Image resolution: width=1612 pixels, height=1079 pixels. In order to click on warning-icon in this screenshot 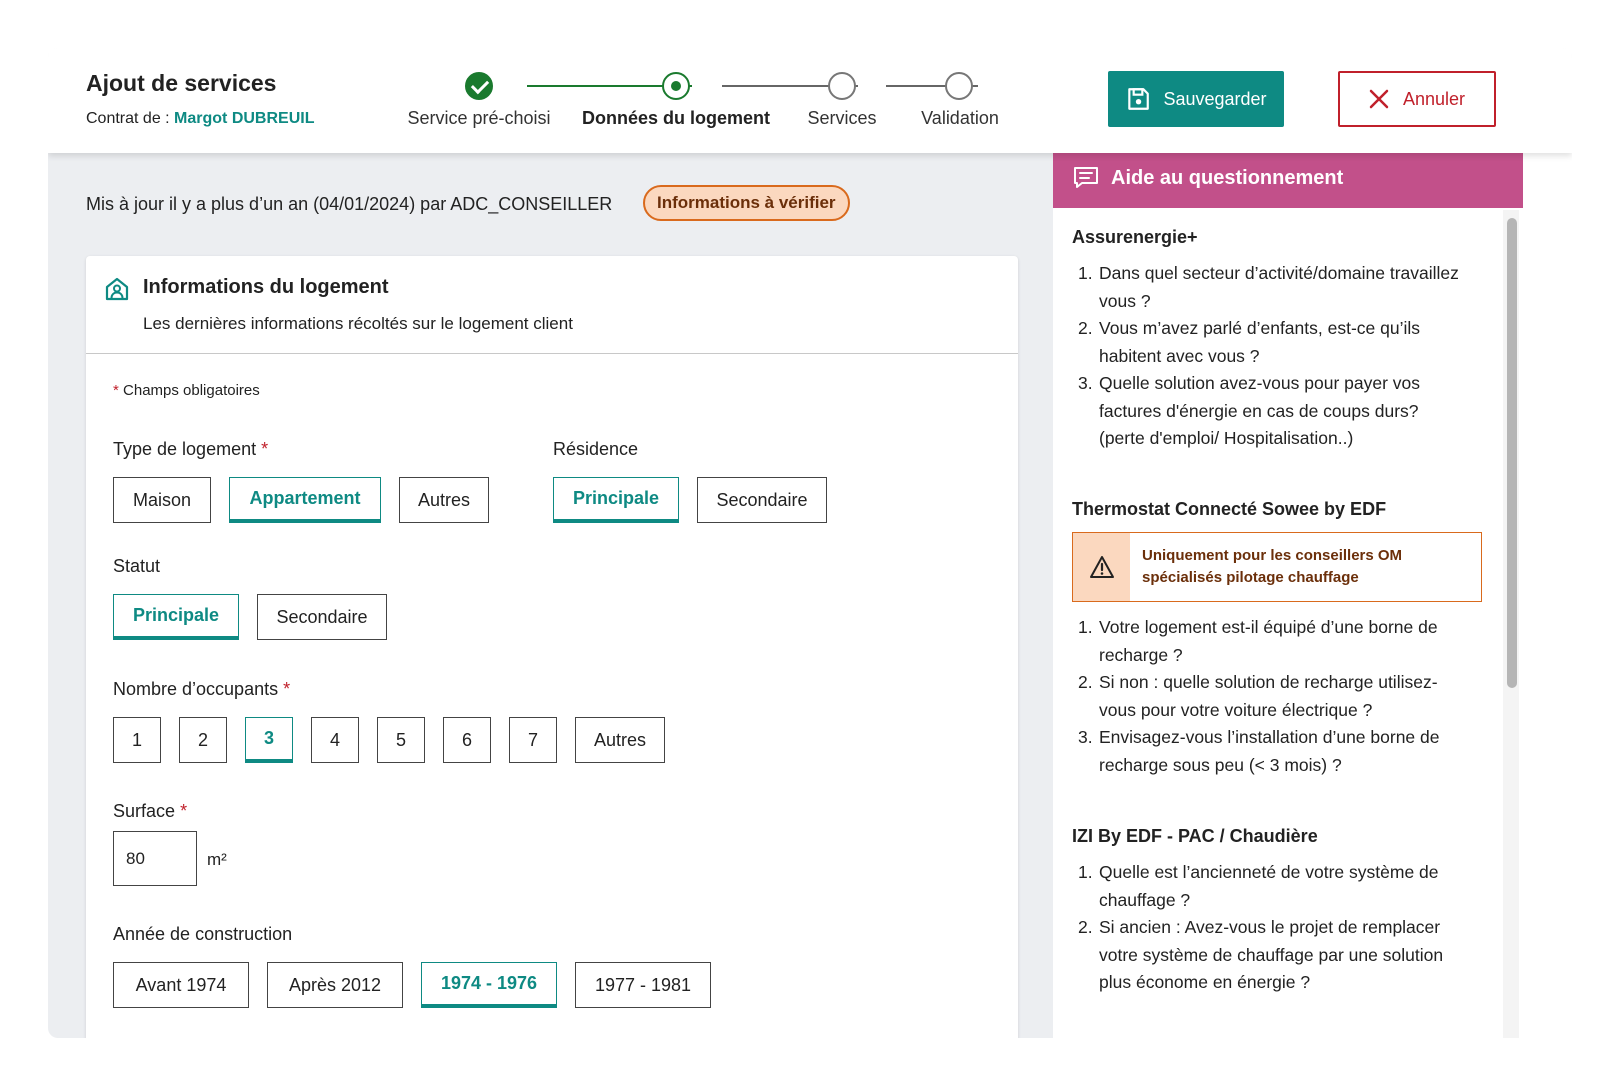, I will do `click(1101, 567)`.